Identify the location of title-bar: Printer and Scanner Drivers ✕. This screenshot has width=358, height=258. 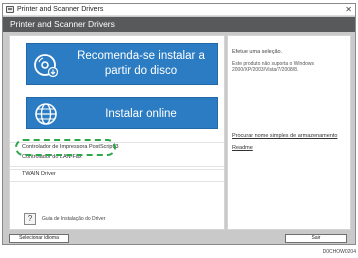
(179, 10).